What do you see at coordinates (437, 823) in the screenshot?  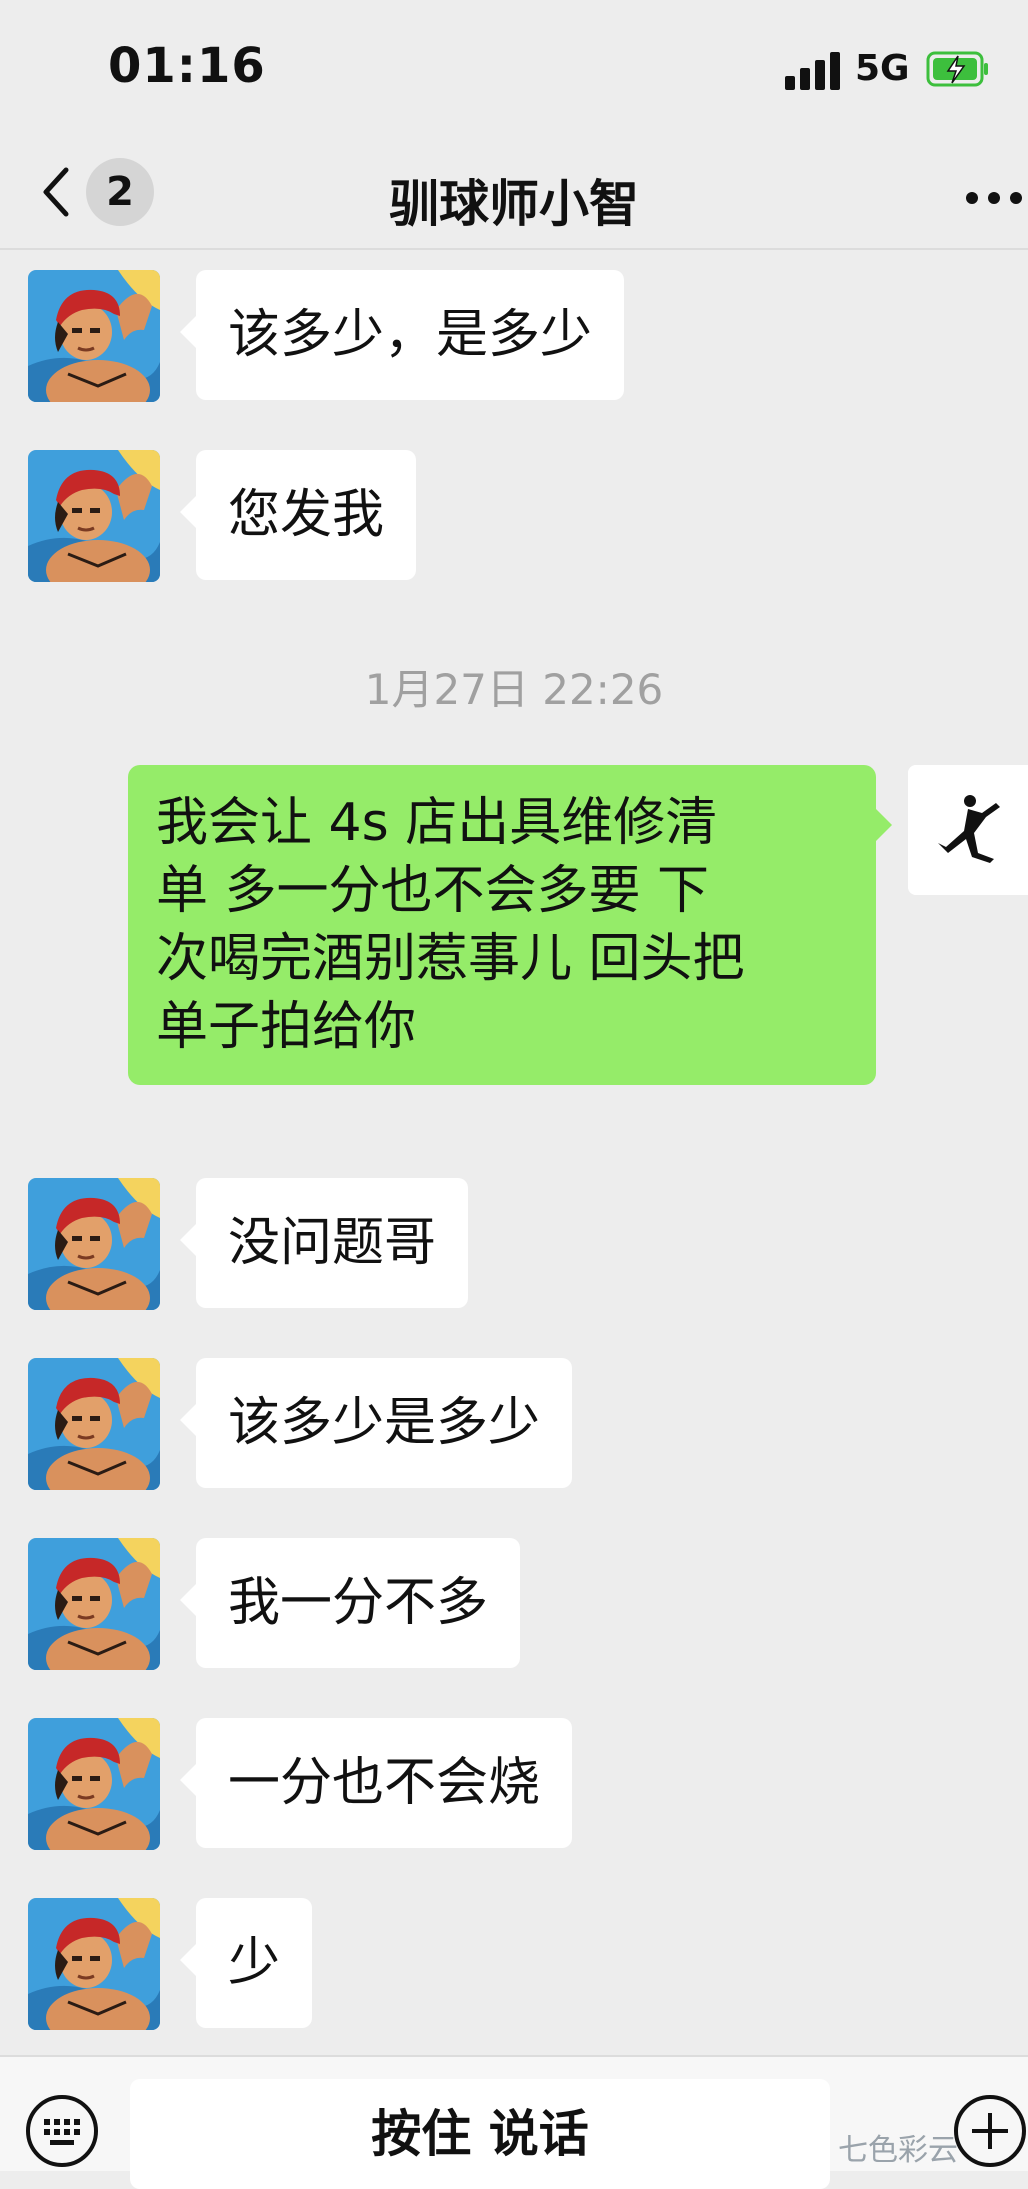 I see `message-line: 我会让 4s 店出具维修清` at bounding box center [437, 823].